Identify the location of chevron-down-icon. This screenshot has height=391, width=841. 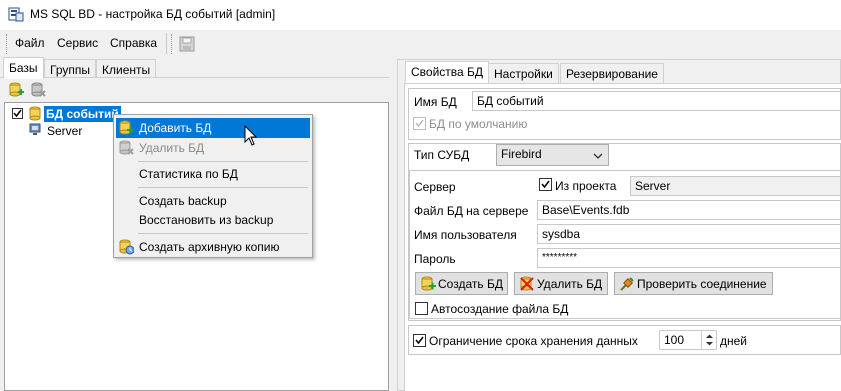
(598, 157).